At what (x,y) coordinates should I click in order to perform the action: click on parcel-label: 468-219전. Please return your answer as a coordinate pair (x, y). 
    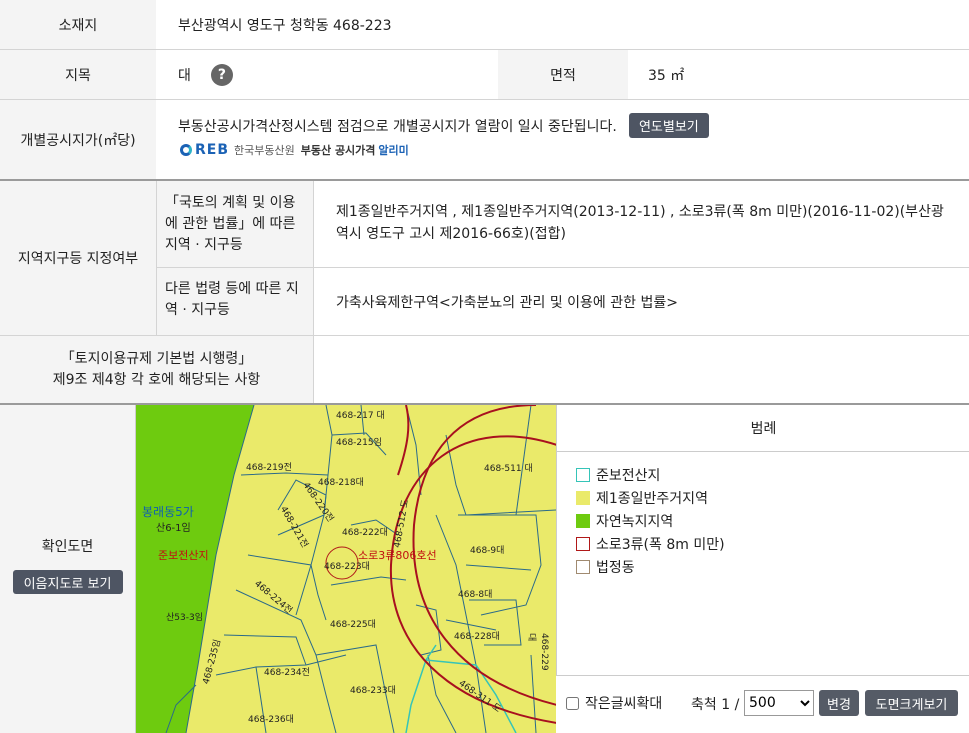
    Looking at the image, I should click on (269, 468).